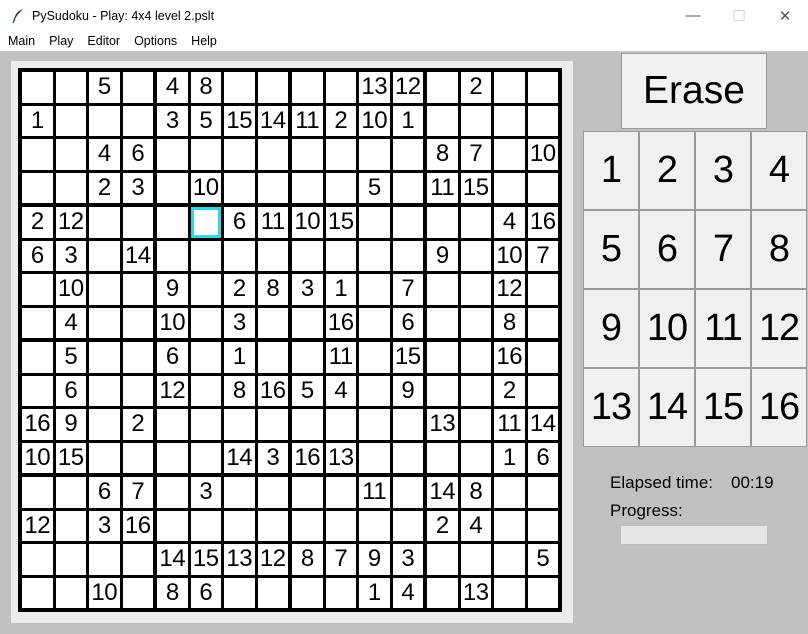 This screenshot has width=808, height=634. Describe the element at coordinates (667, 407) in the screenshot. I see `number-button-14: 14` at that location.